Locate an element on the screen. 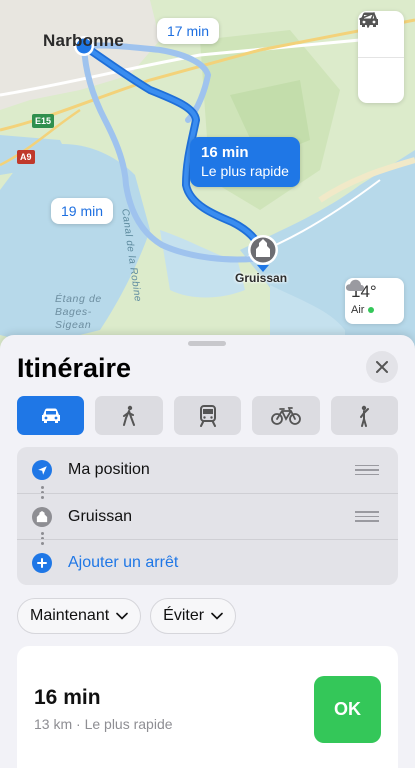  person-waving-icon is located at coordinates (365, 416).